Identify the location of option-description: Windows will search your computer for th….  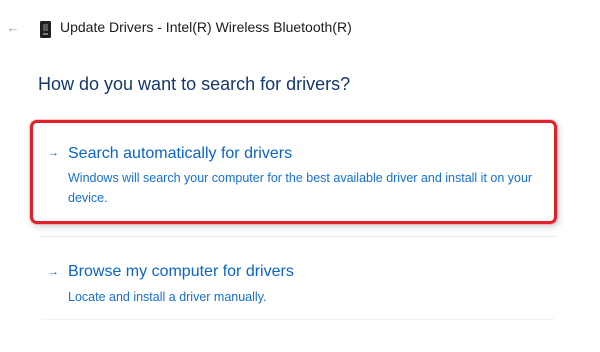
(300, 188).